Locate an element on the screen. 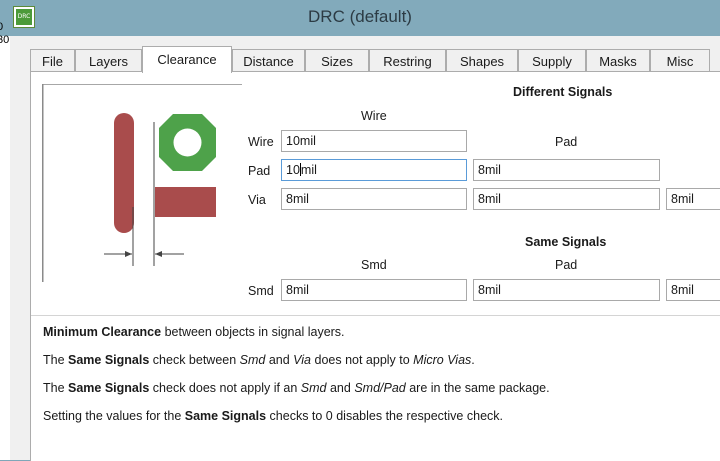 The image size is (720, 461). column-pad-label: Pad is located at coordinates (566, 142).